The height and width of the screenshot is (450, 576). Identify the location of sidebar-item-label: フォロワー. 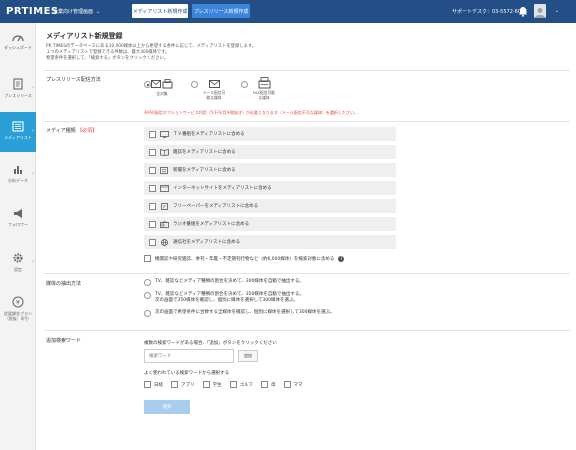
(18, 224).